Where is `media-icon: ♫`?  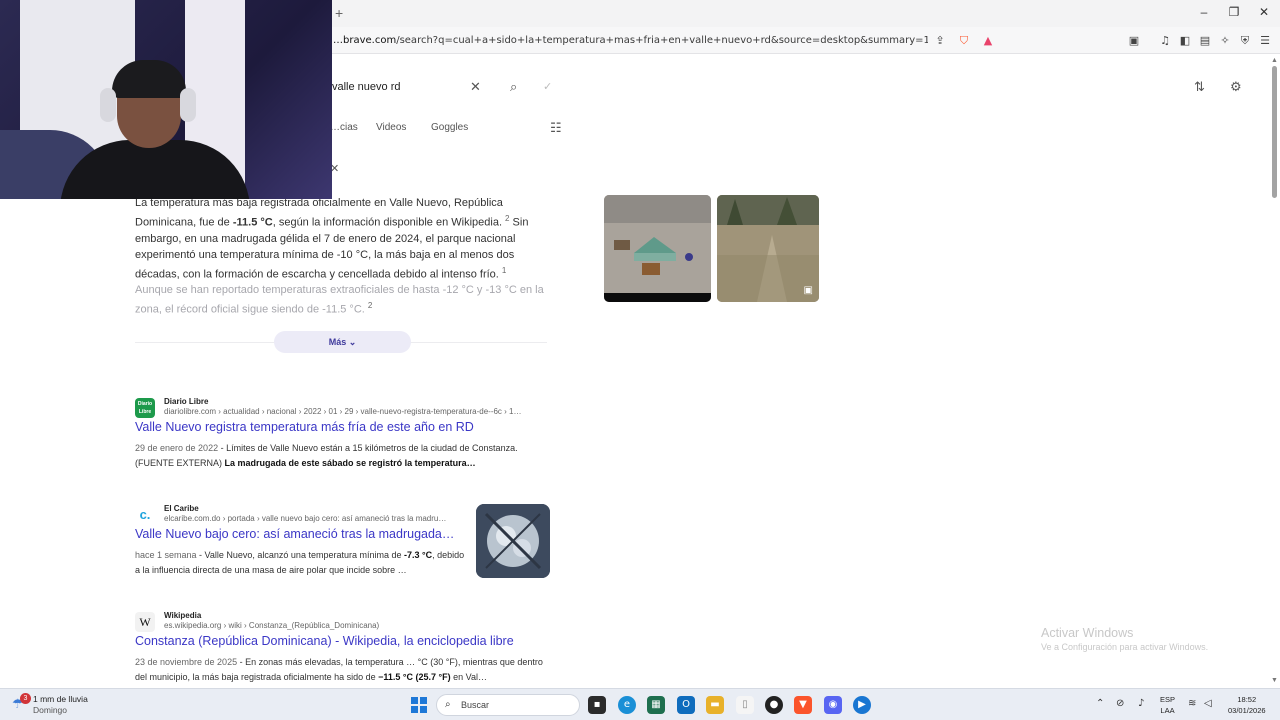
media-icon: ♫ is located at coordinates (1165, 41).